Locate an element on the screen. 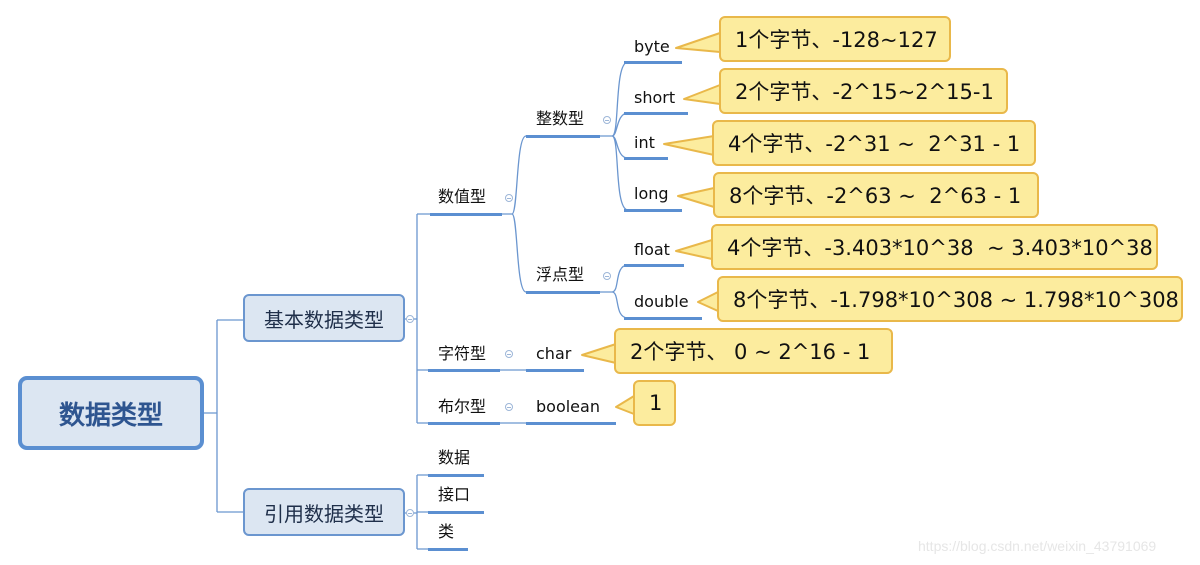 This screenshot has width=1200, height=565. callout-float: 4个字节、-3.403*10^38 ~ 3.403*10^38 is located at coordinates (934, 247).